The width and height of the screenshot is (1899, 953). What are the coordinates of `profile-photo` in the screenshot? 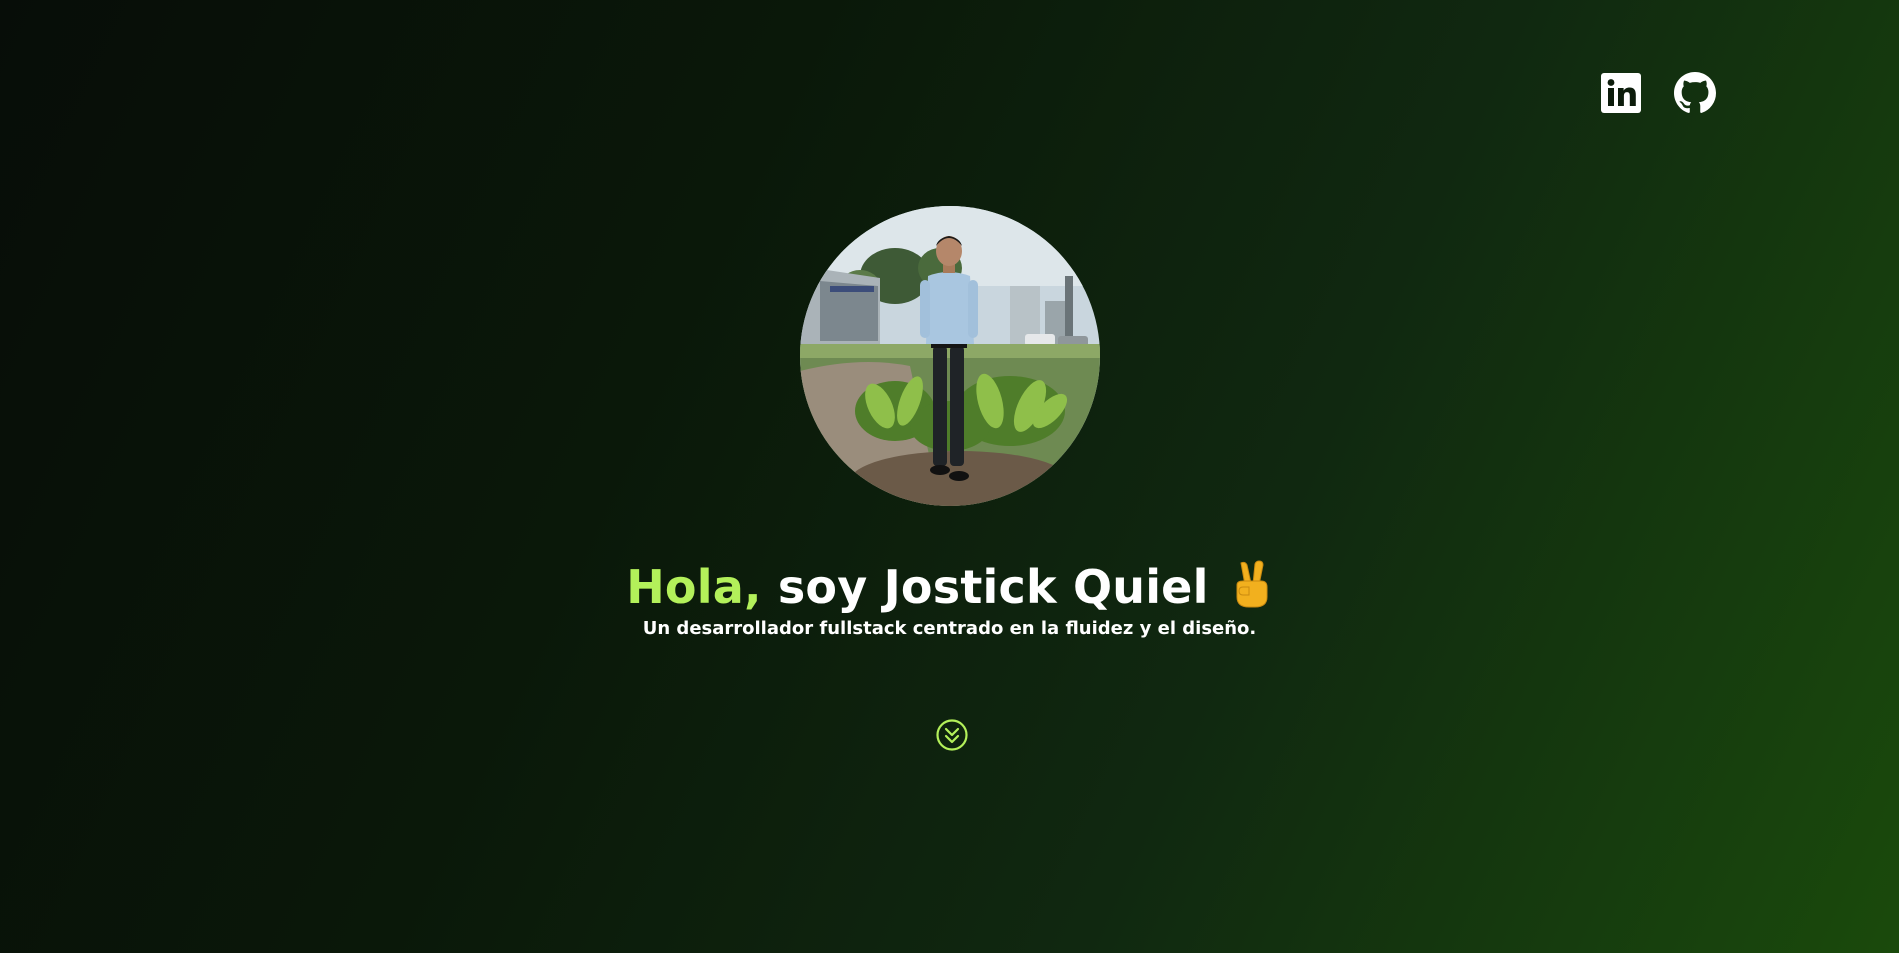 It's located at (950, 356).